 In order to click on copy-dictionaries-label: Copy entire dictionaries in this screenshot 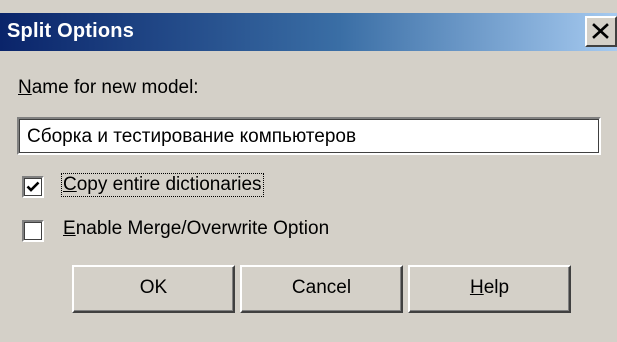, I will do `click(162, 185)`.